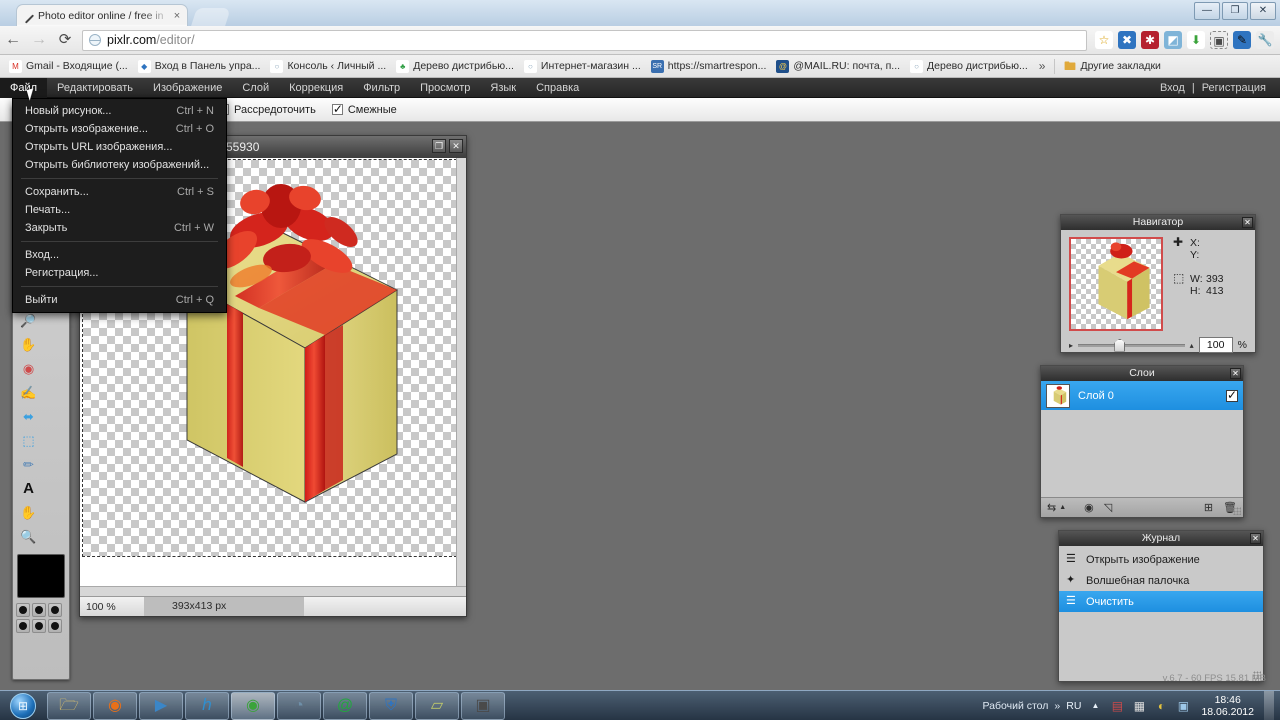  What do you see at coordinates (1161, 706) in the screenshot?
I see `updates-tray-icon: ◐` at bounding box center [1161, 706].